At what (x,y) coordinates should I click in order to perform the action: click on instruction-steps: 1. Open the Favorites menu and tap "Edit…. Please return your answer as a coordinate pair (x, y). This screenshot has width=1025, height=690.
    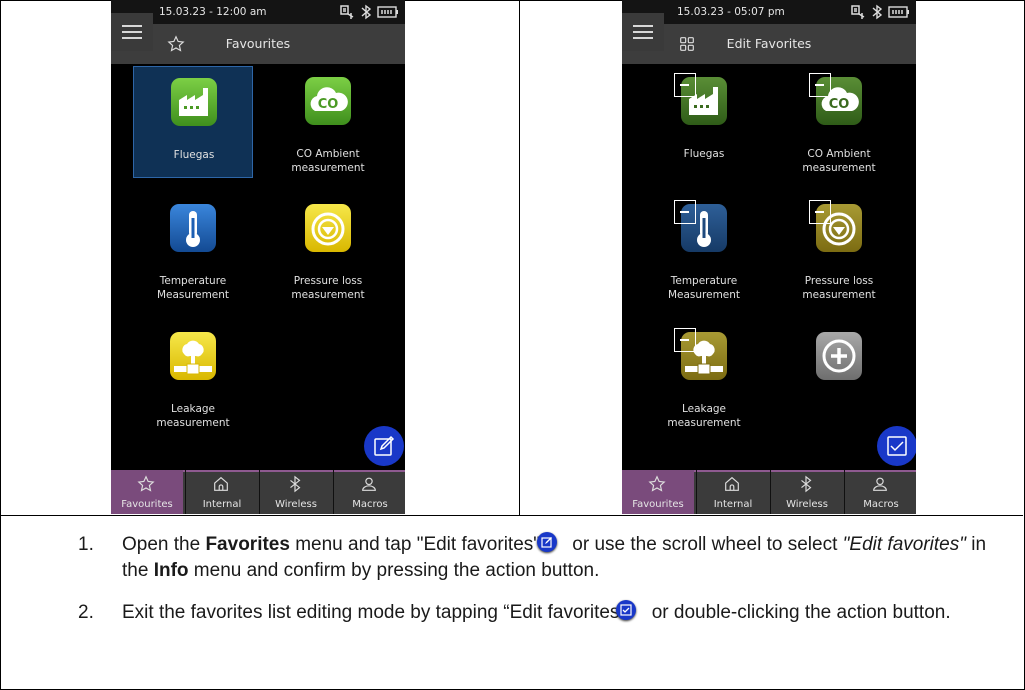
    Looking at the image, I should click on (543, 587).